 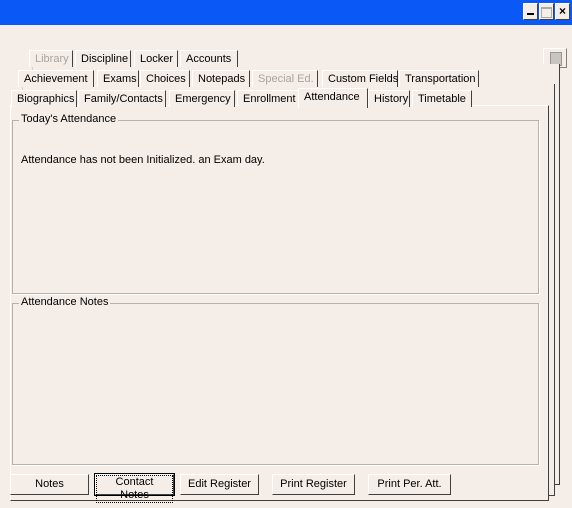 I want to click on tab-timetable: Timetable, so click(x=442, y=98).